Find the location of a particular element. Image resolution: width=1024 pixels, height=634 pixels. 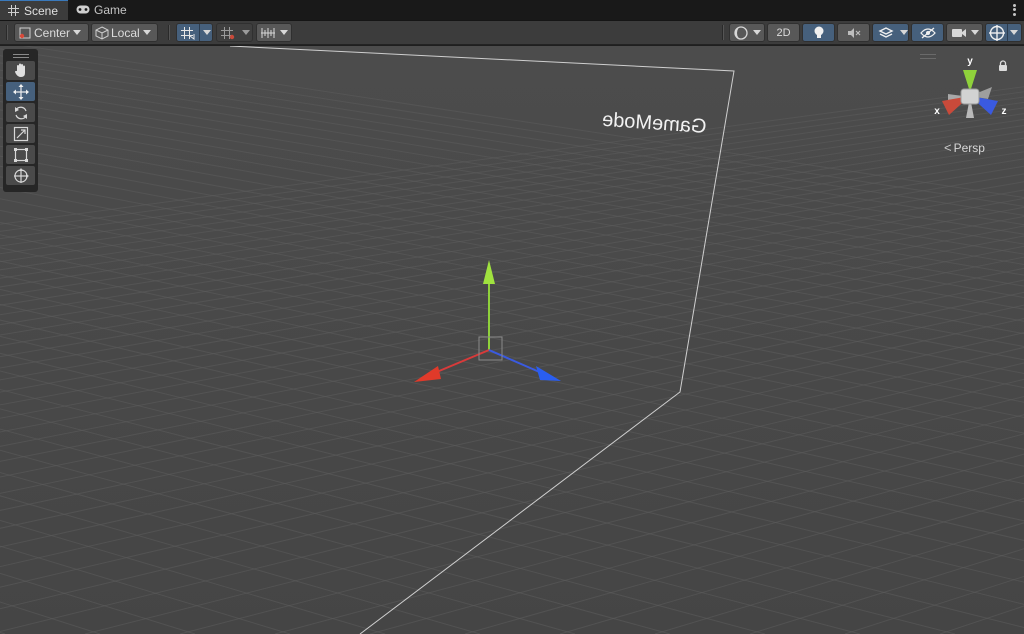

scene-grid-icon is located at coordinates (13, 11).